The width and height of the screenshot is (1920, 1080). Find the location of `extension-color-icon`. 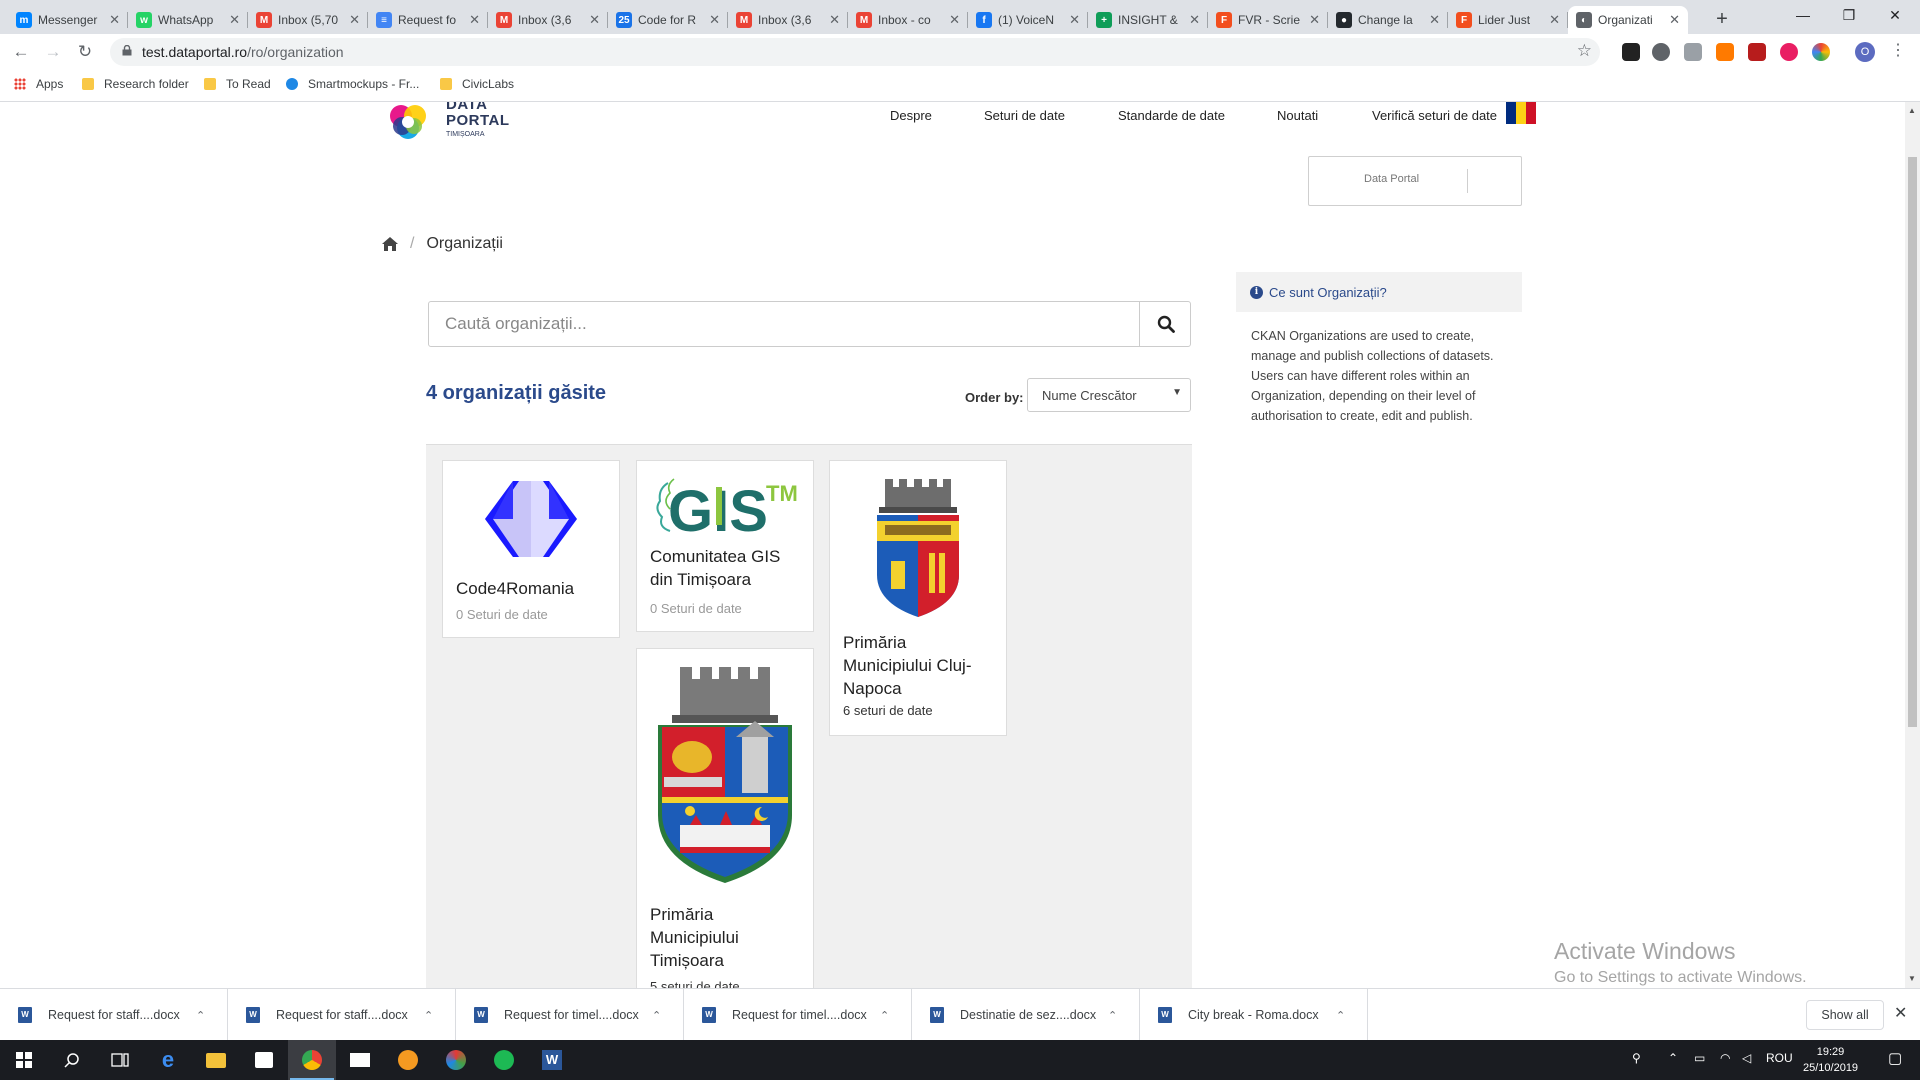

extension-color-icon is located at coordinates (1821, 52).